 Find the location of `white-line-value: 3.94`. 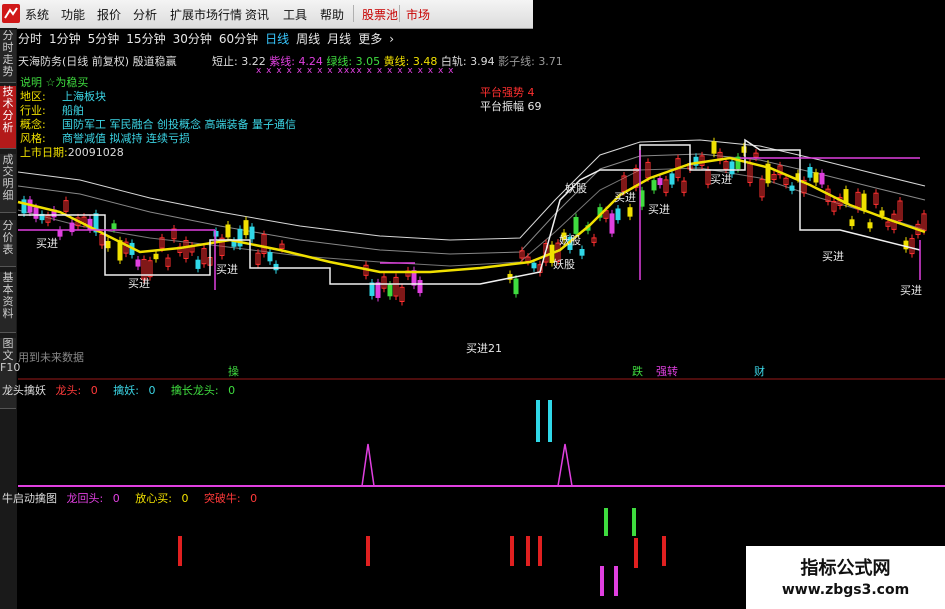

white-line-value: 3.94 is located at coordinates (482, 61).